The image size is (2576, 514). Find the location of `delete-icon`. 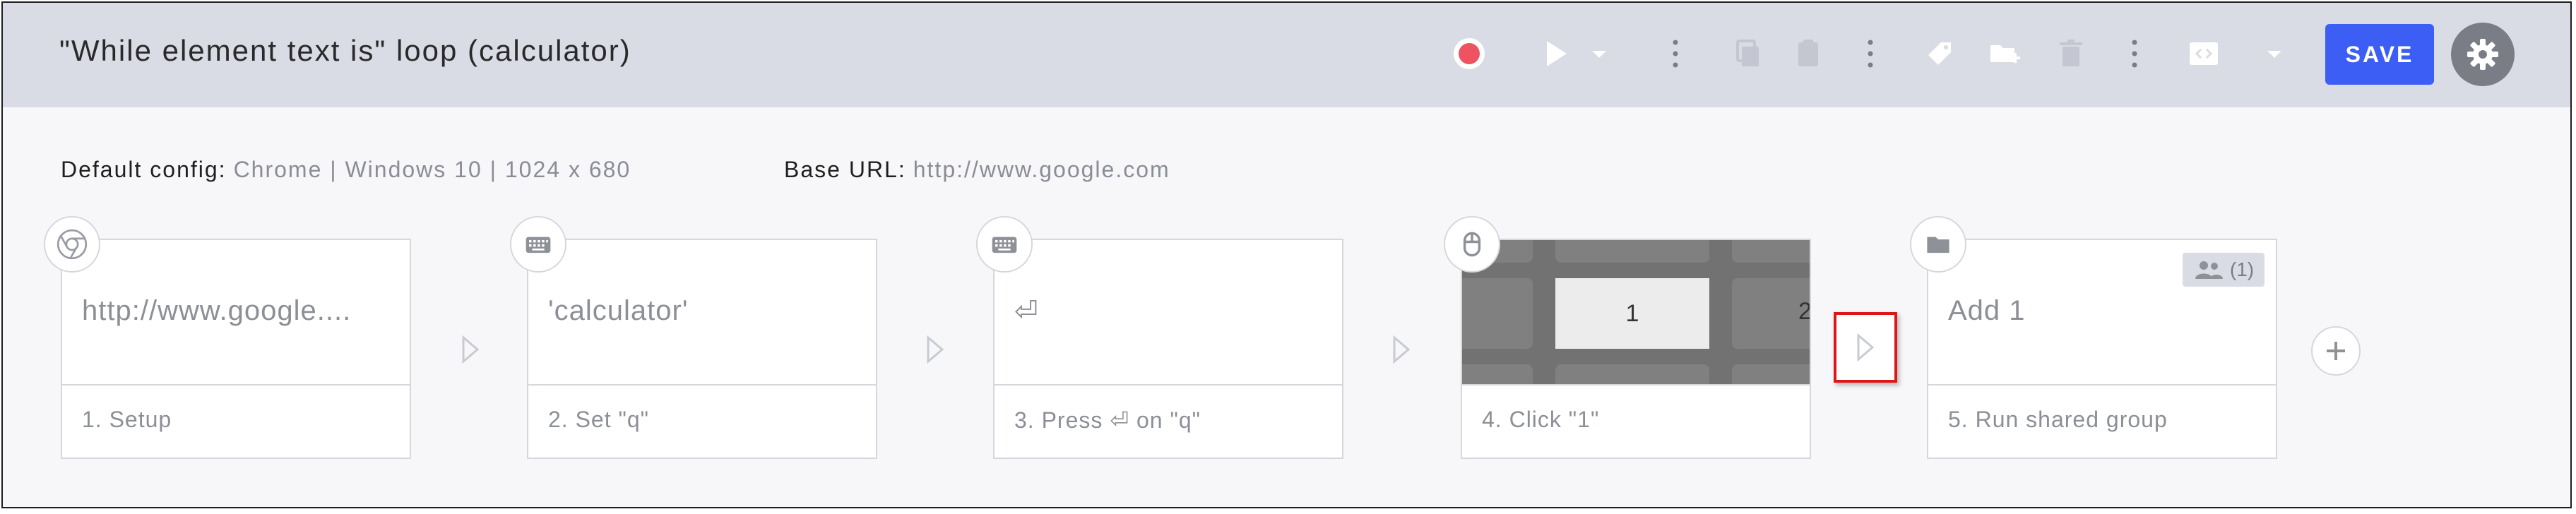

delete-icon is located at coordinates (2071, 54).